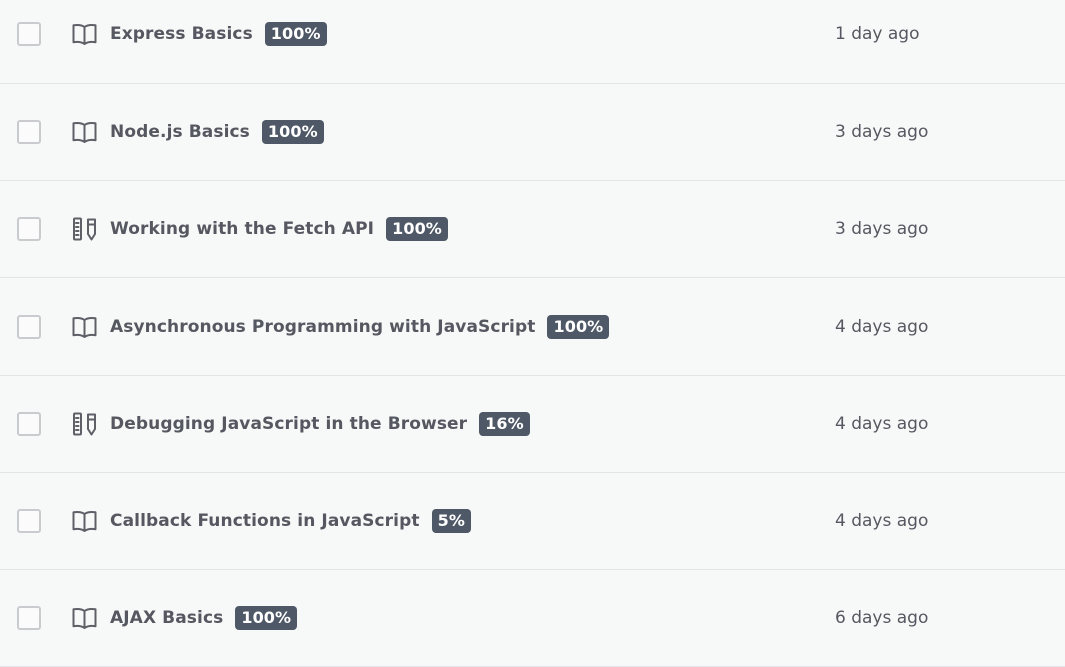 This screenshot has width=1065, height=667. I want to click on list-item: Node.js Basics 100% 3 days ago, so click(532, 132).